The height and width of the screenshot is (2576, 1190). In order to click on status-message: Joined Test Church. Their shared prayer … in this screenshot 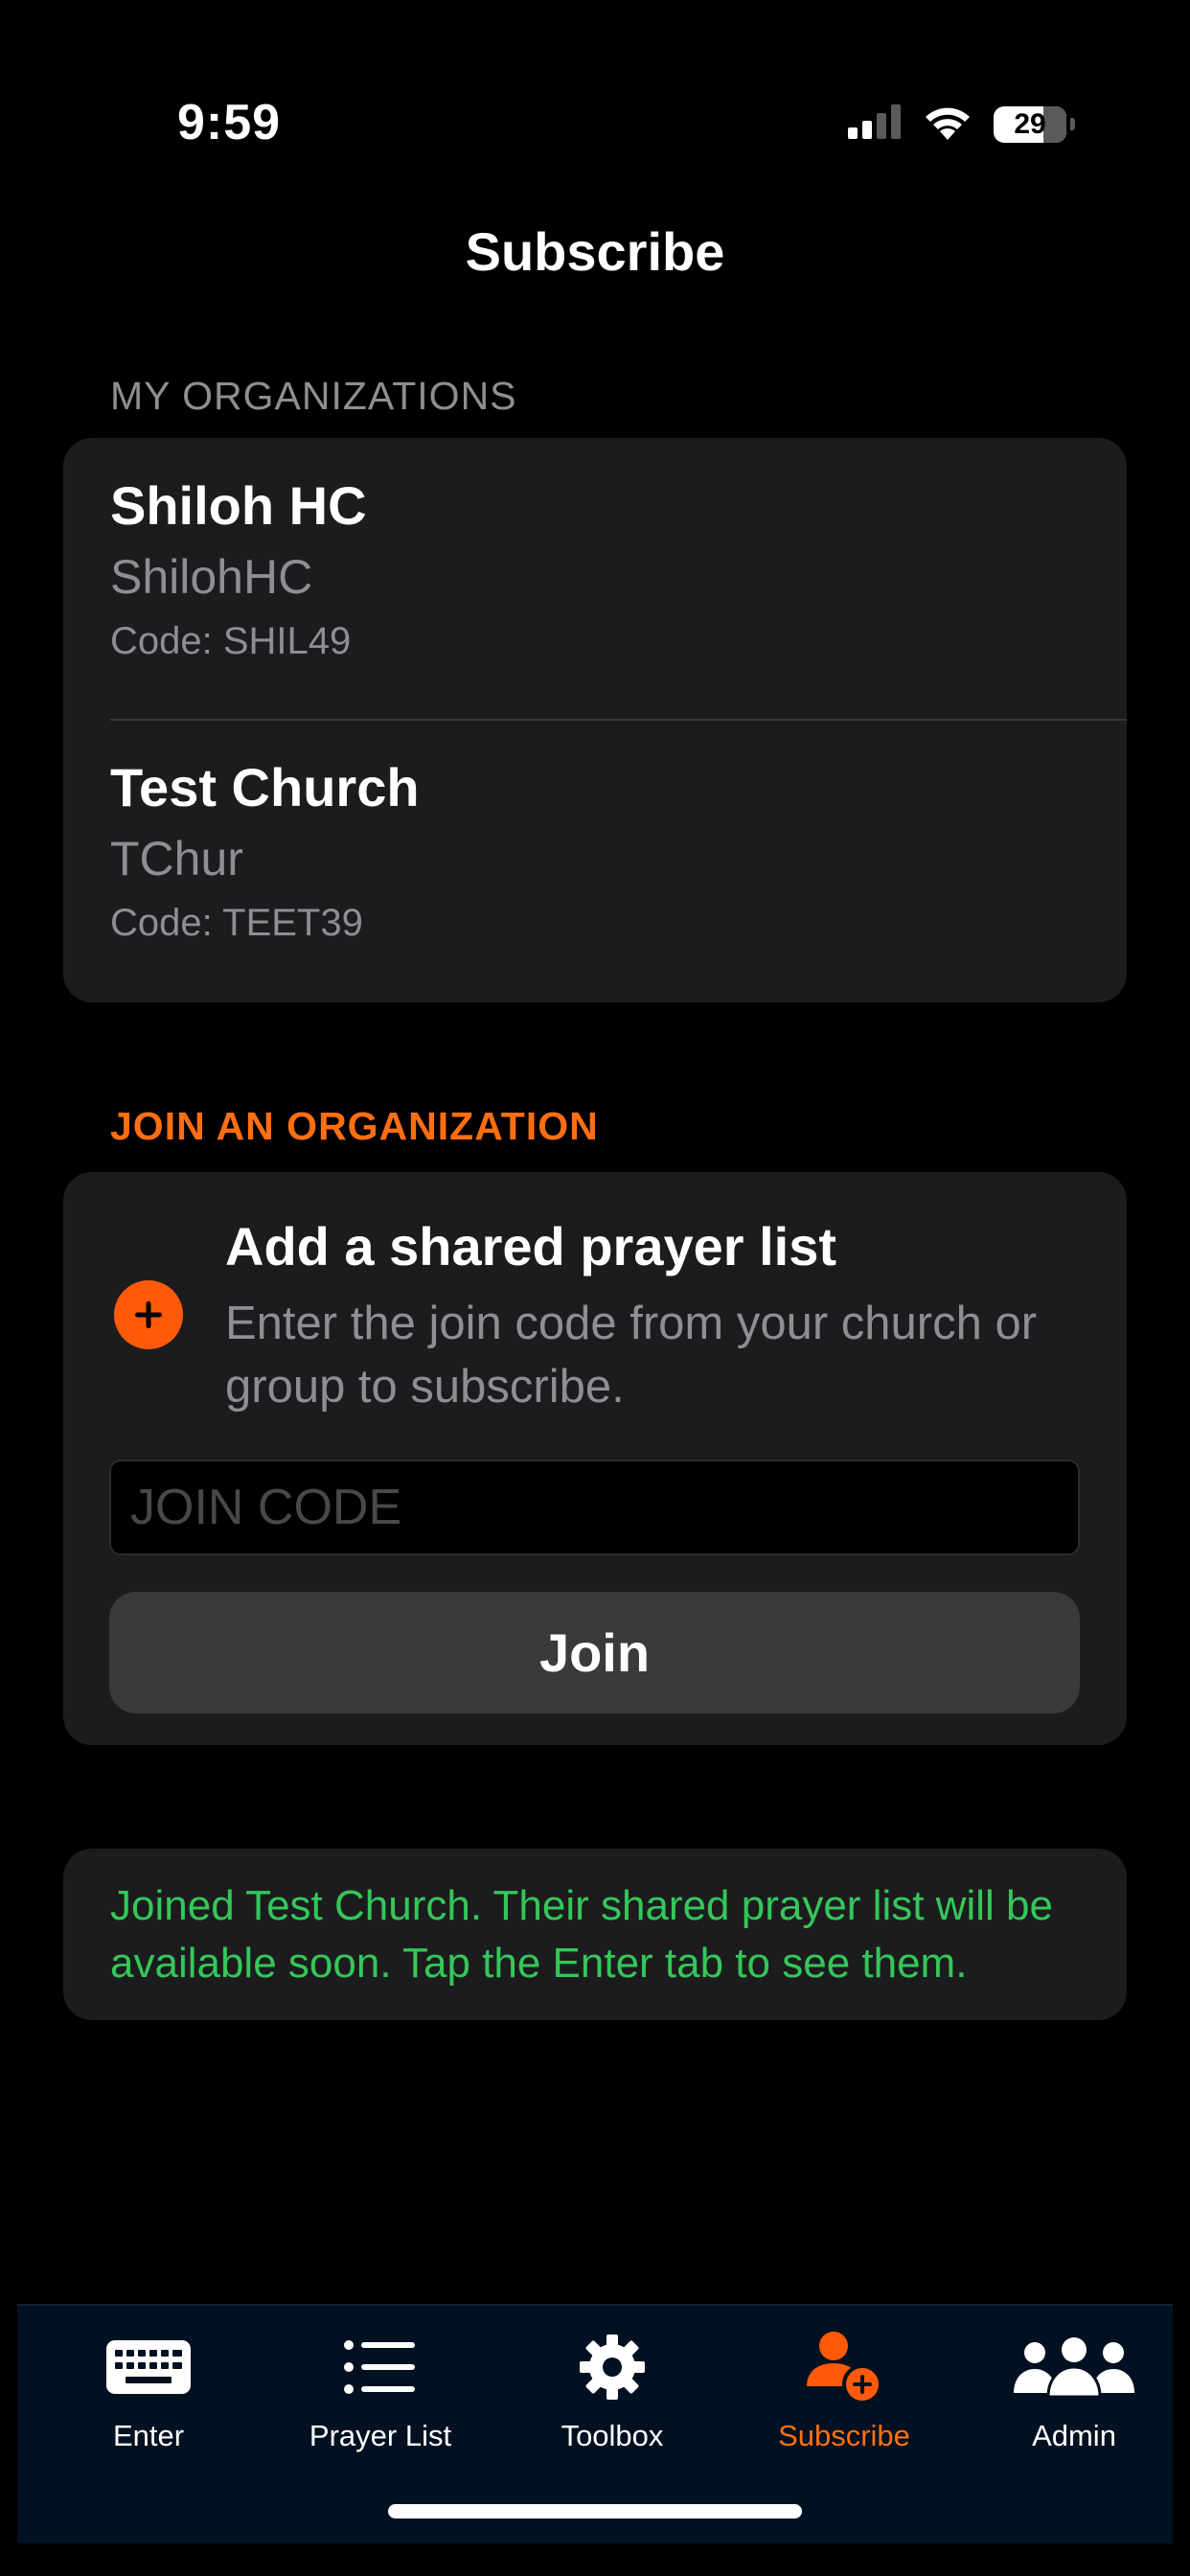, I will do `click(581, 1934)`.